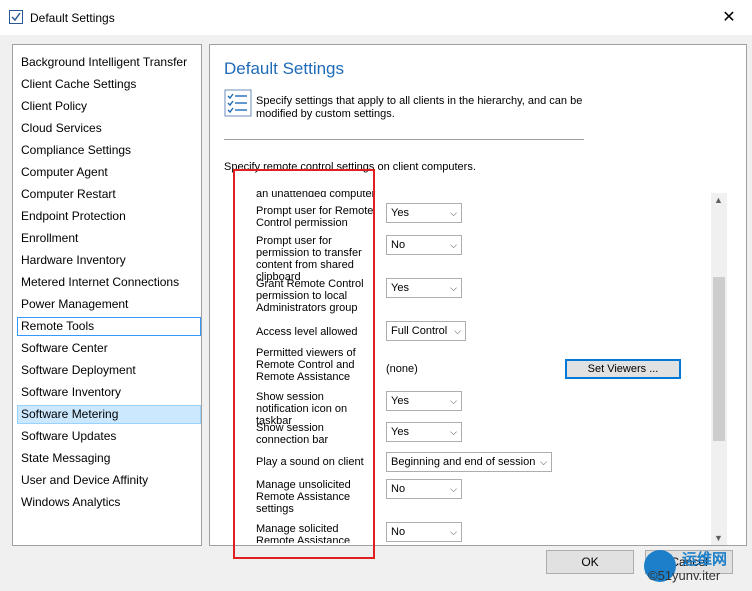 The image size is (752, 591). I want to click on settings-checklist-icon, so click(16, 17).